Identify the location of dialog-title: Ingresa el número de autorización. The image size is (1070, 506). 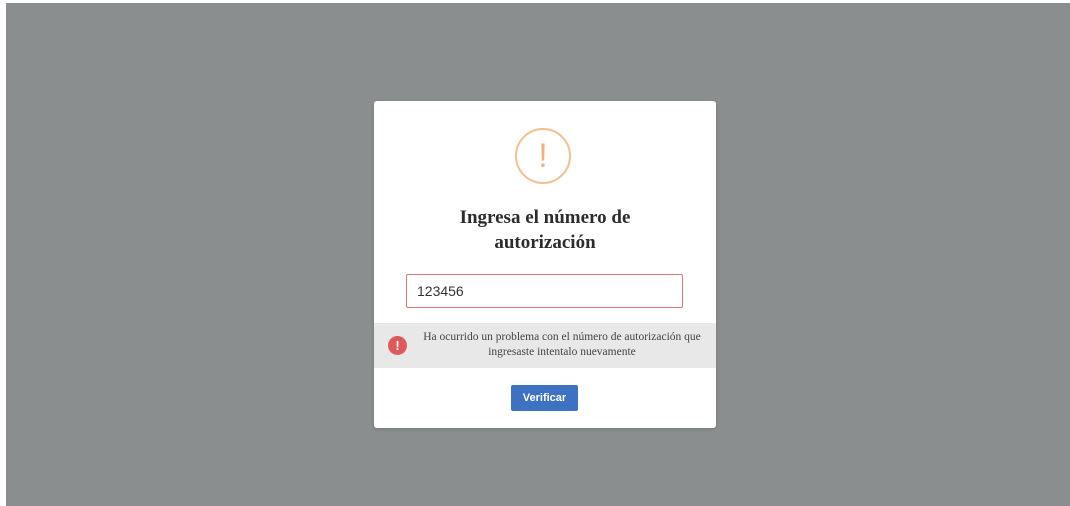
(545, 230).